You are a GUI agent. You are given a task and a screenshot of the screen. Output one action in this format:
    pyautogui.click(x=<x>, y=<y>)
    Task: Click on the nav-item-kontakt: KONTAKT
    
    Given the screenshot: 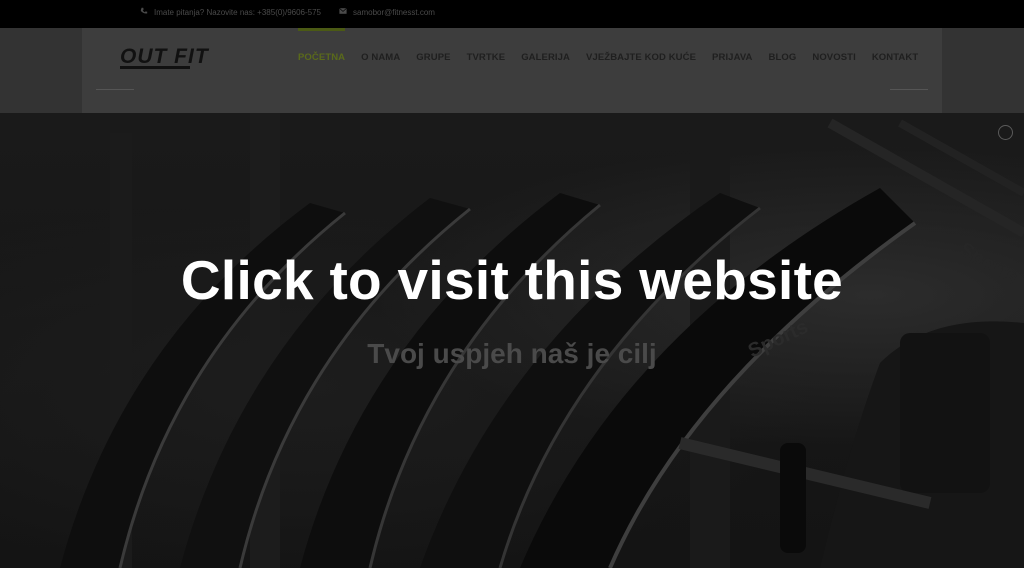 What is the action you would take?
    pyautogui.click(x=895, y=57)
    